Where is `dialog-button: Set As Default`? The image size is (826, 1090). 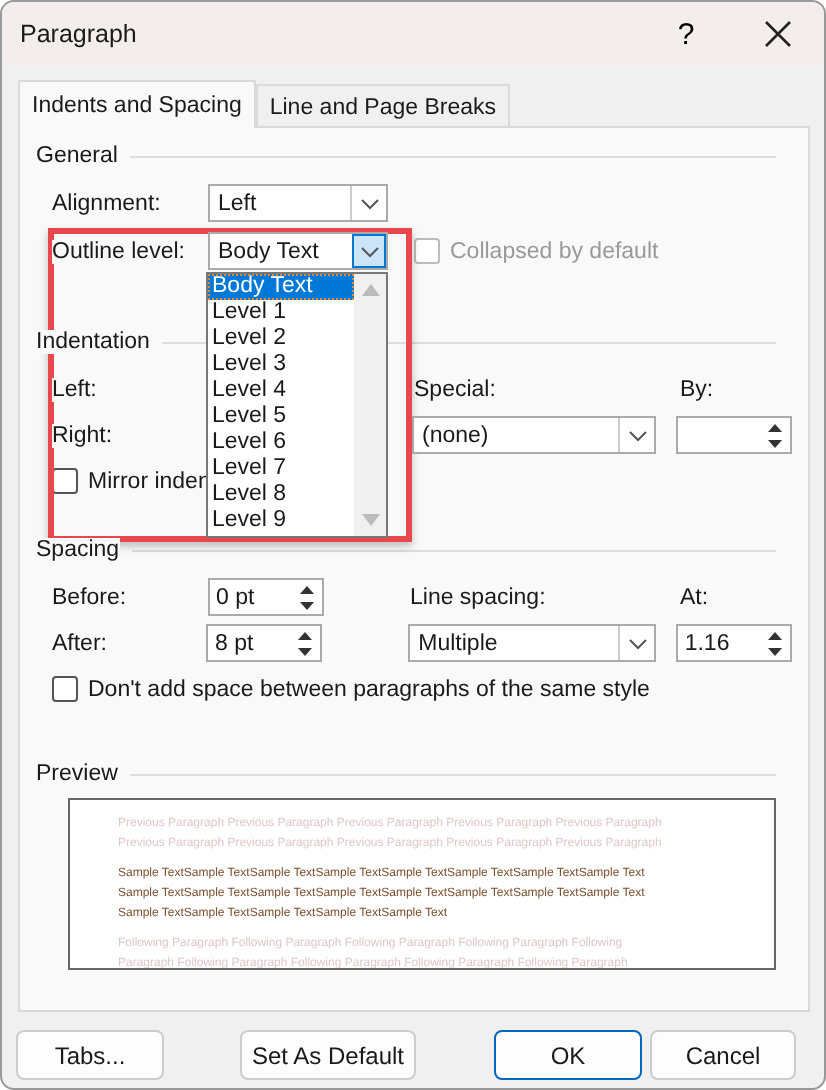 dialog-button: Set As Default is located at coordinates (328, 1055).